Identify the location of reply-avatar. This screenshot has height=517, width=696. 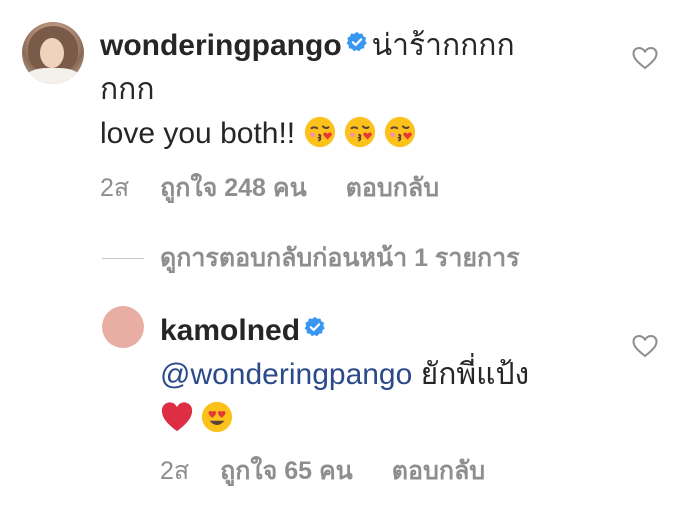
(123, 327).